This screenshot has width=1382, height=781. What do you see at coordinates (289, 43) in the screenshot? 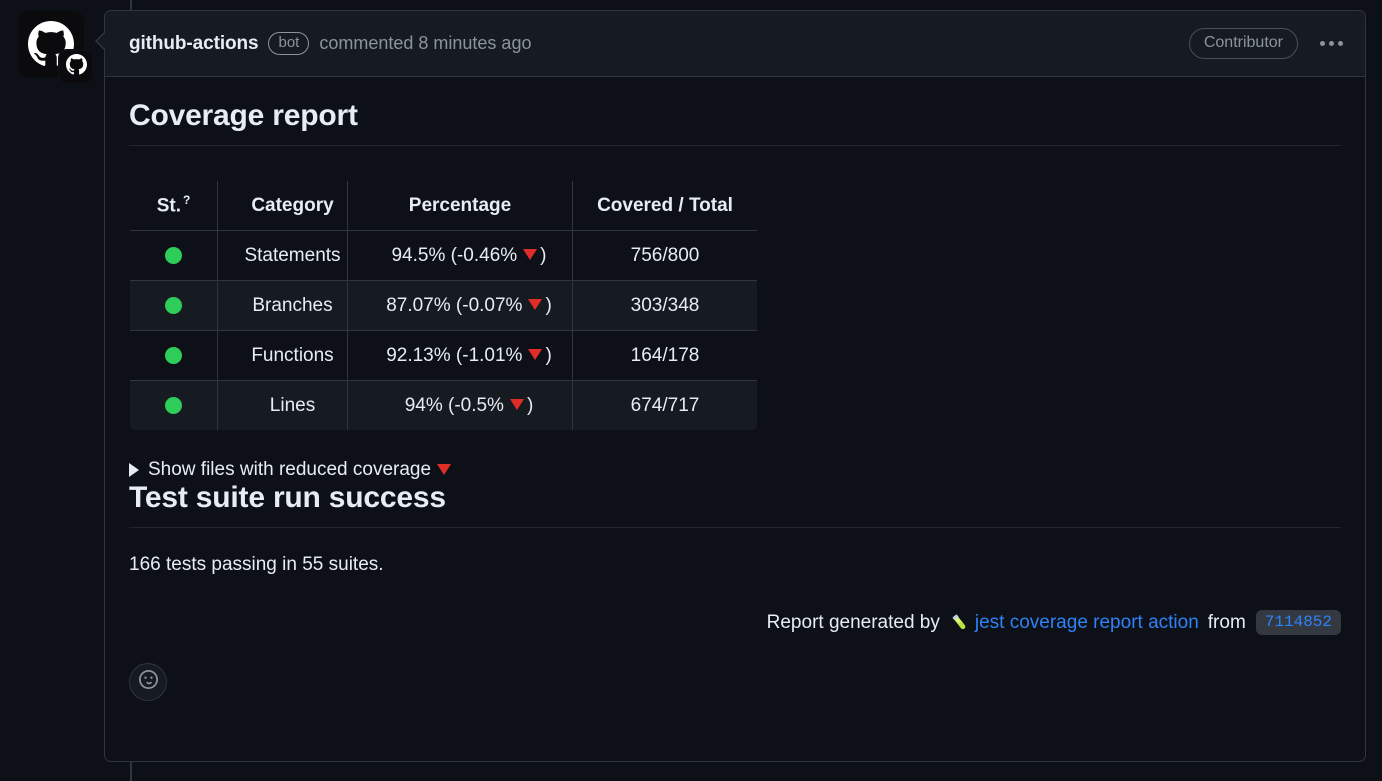
I see `bot-badge: bot` at bounding box center [289, 43].